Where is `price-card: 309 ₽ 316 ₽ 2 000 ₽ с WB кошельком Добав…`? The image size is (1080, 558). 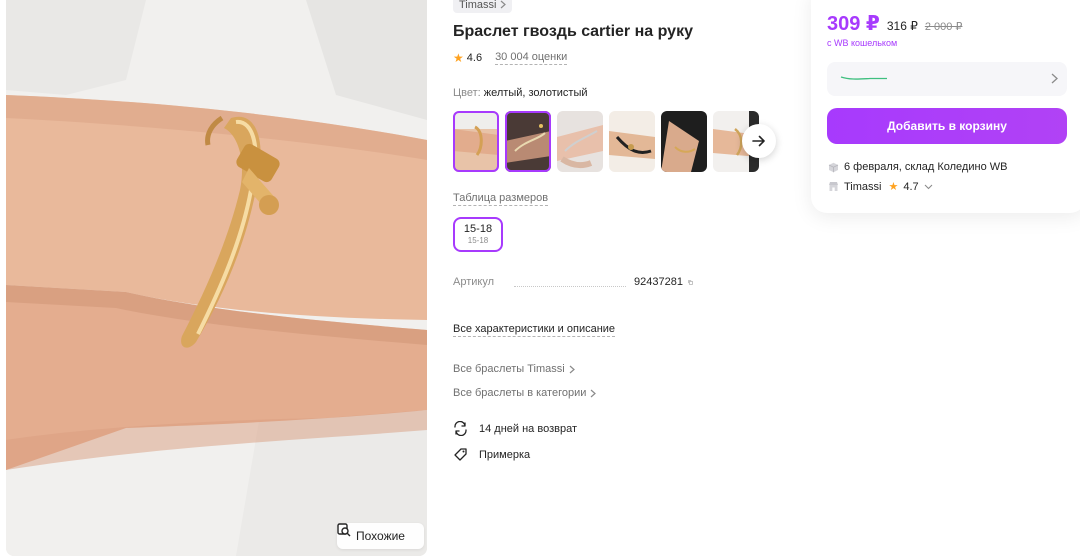
price-card: 309 ₽ 316 ₽ 2 000 ₽ с WB кошельком Добав… is located at coordinates (945, 106).